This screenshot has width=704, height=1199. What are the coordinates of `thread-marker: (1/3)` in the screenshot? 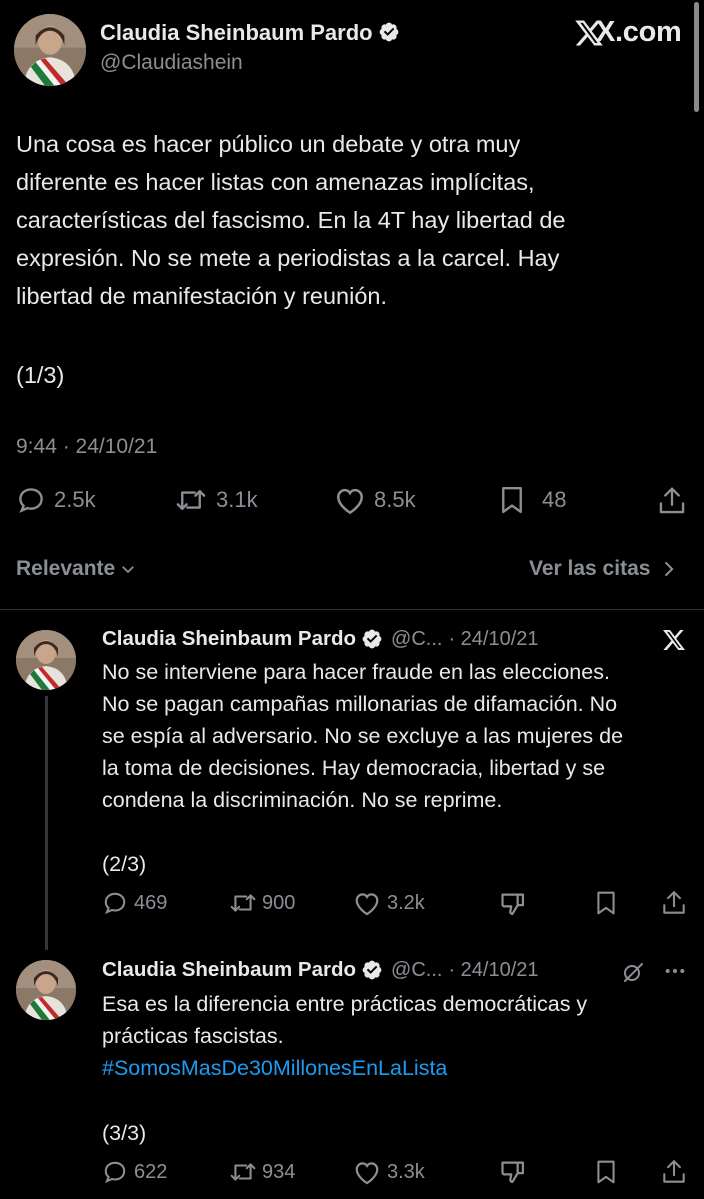 It's located at (40, 375).